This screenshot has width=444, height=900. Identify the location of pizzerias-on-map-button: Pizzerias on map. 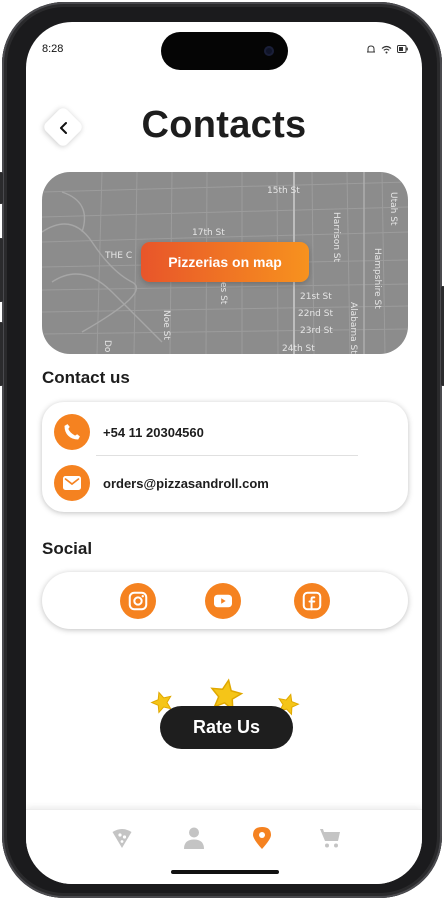
(225, 262).